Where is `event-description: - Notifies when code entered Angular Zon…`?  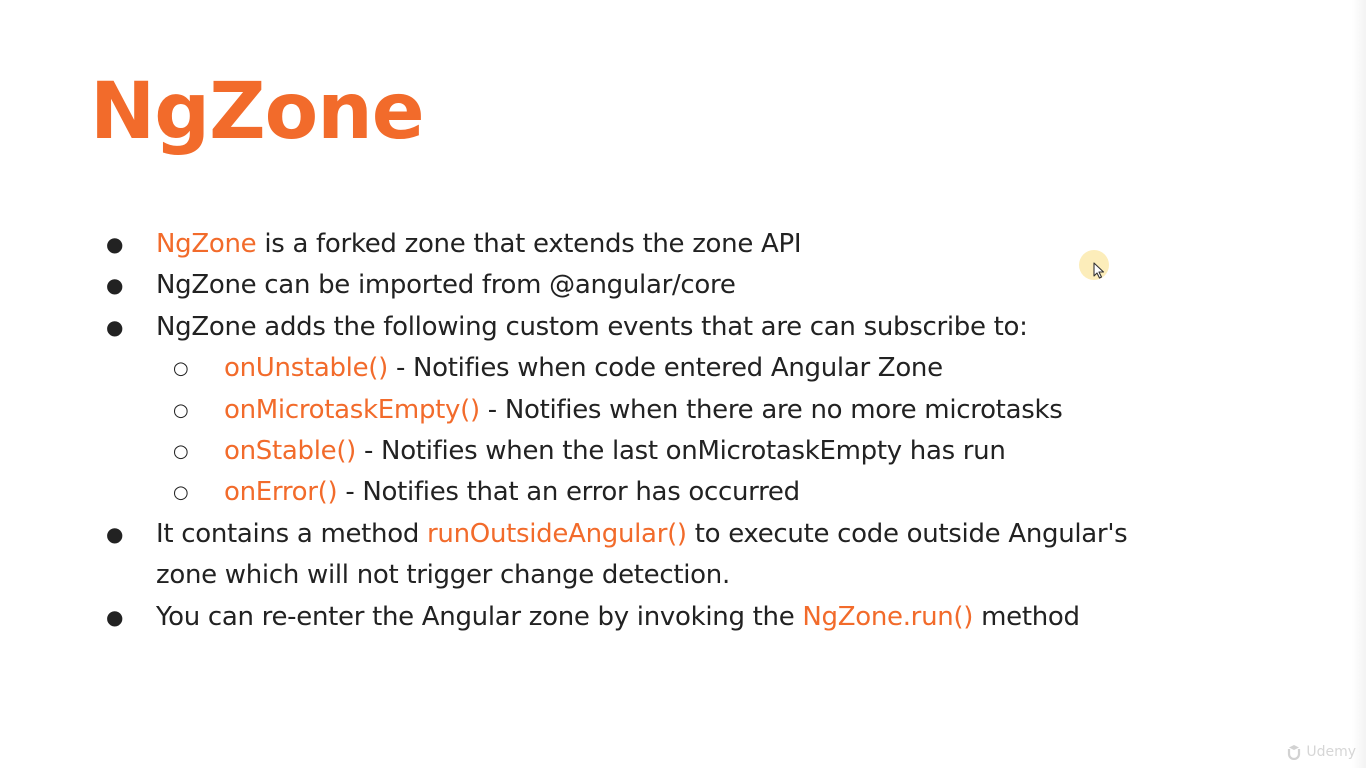
event-description: - Notifies when code entered Angular Zon… is located at coordinates (665, 368).